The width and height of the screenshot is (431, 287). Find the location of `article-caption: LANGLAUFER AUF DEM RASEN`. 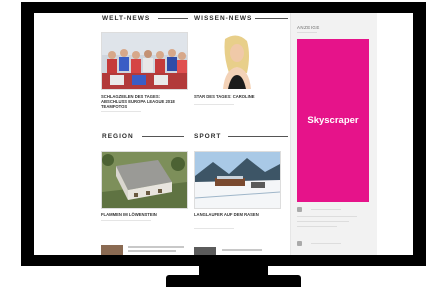

article-caption: LANGLAUFER AUF DEM RASEN is located at coordinates (237, 214).